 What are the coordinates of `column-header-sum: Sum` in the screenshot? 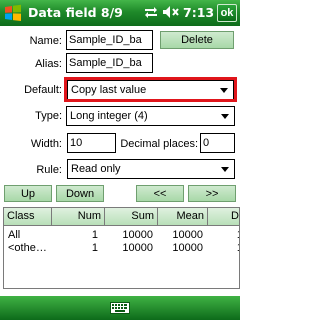 It's located at (131, 217).